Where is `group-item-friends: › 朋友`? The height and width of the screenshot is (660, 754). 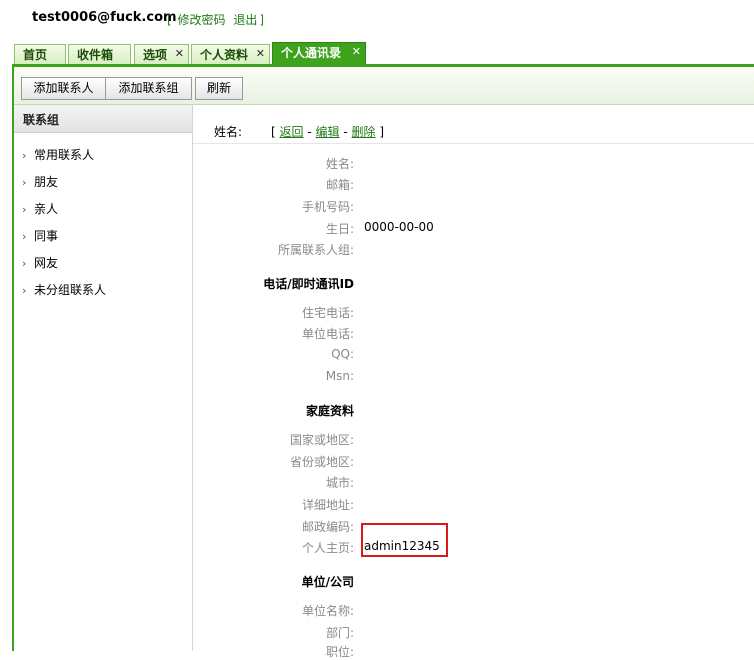 group-item-friends: › 朋友 is located at coordinates (40, 181).